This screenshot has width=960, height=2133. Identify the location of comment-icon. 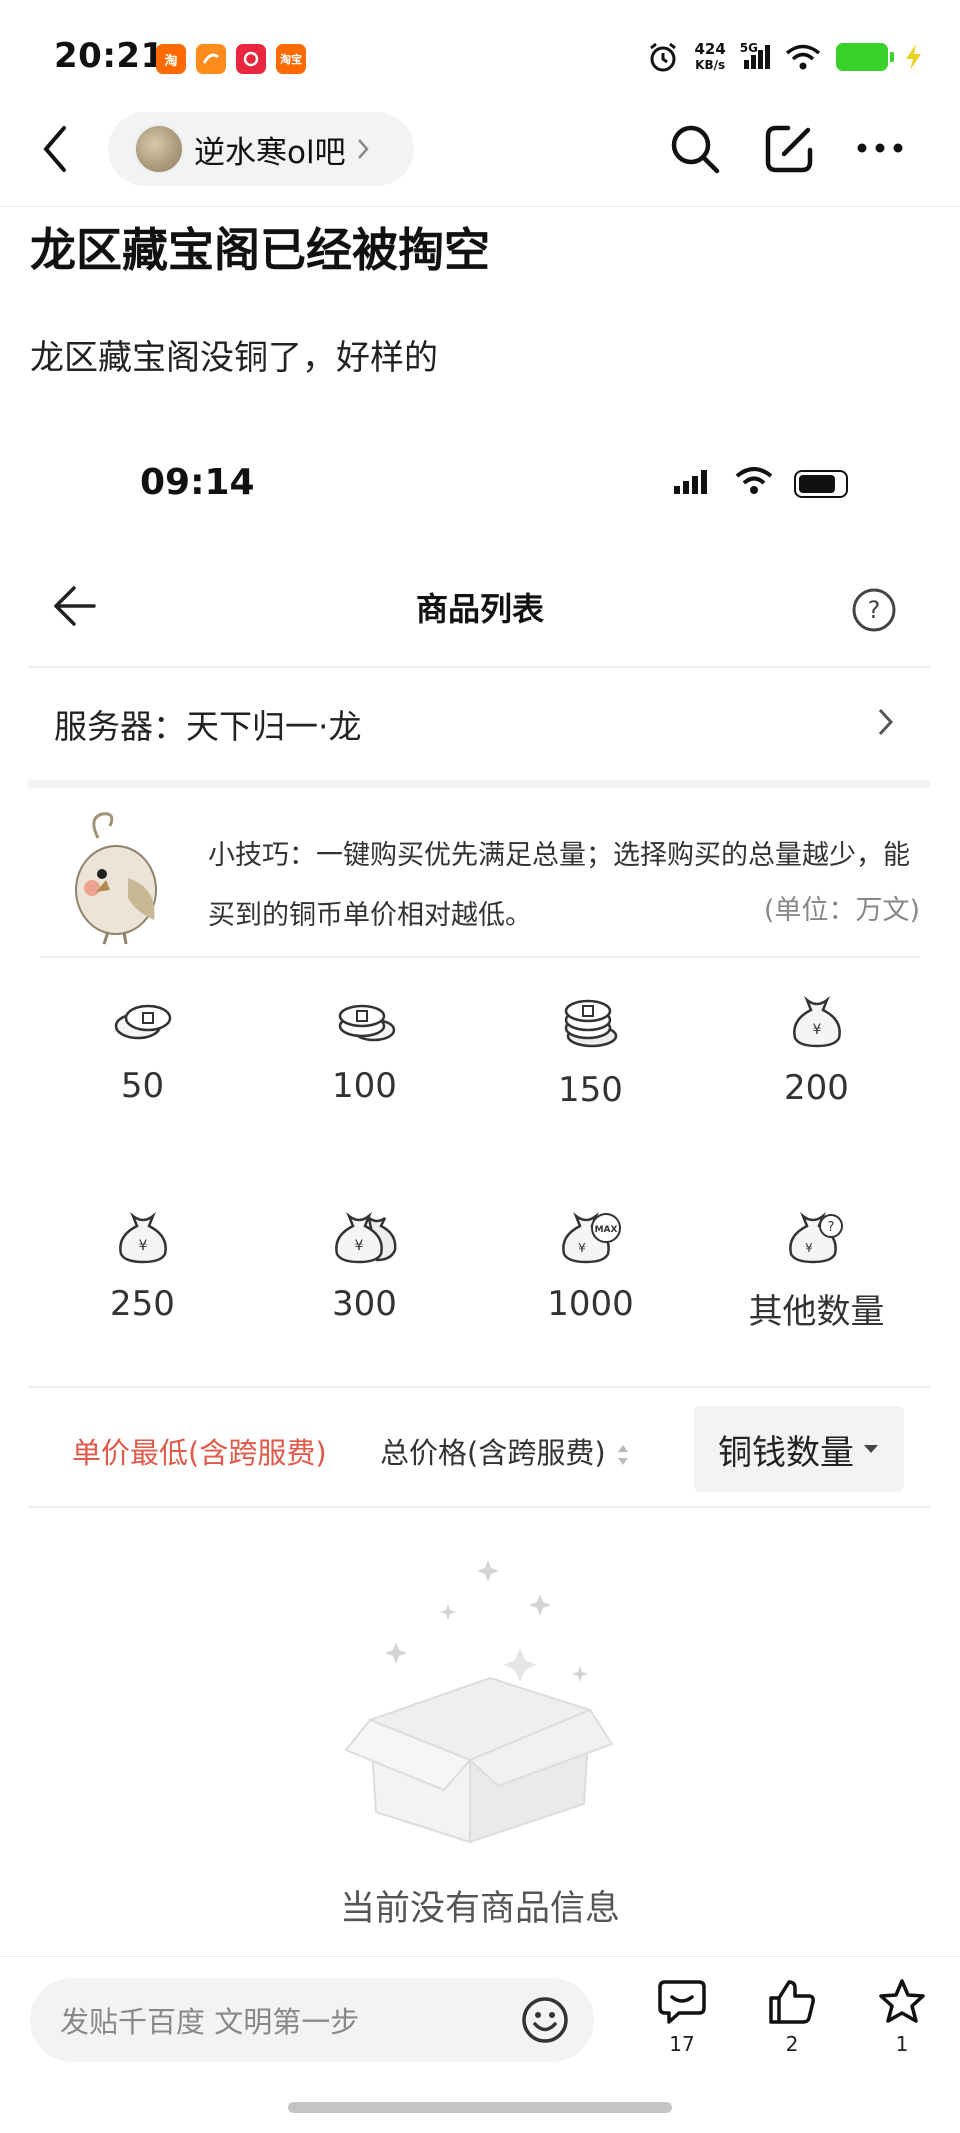
(682, 2002).